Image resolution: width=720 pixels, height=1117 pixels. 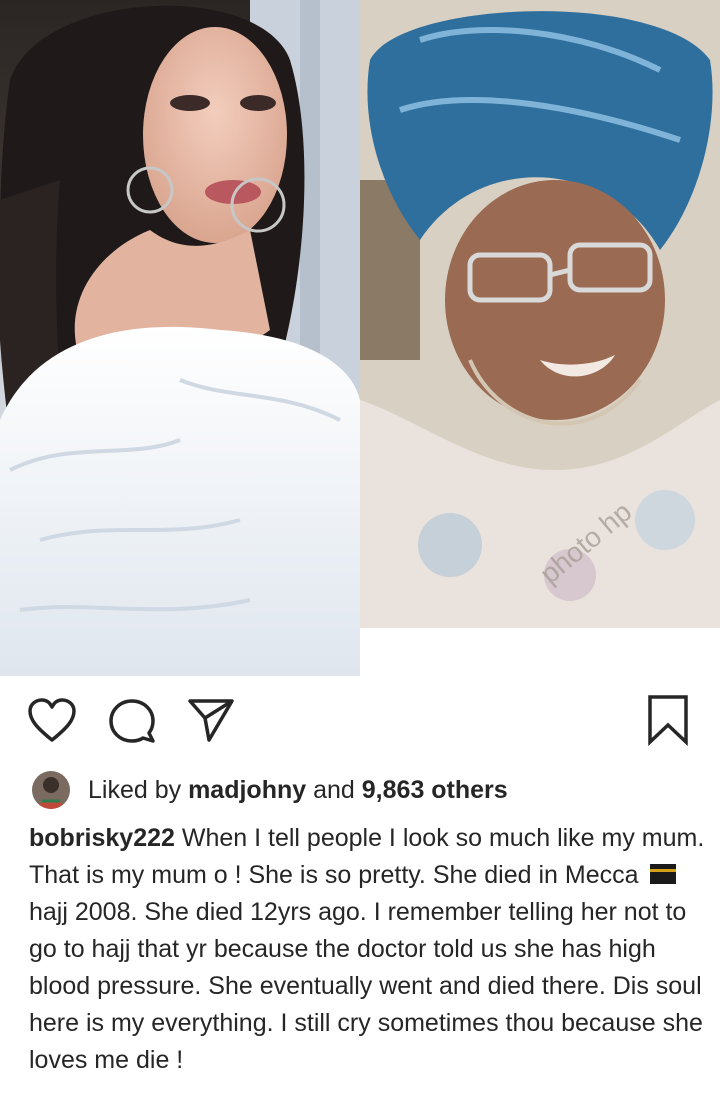 What do you see at coordinates (668, 720) in the screenshot?
I see `bookmark-icon` at bounding box center [668, 720].